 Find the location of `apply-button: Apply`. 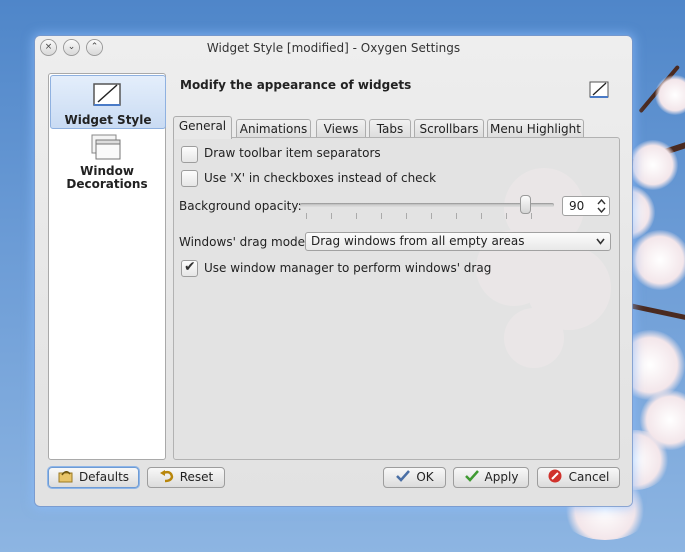

apply-button: Apply is located at coordinates (491, 477).